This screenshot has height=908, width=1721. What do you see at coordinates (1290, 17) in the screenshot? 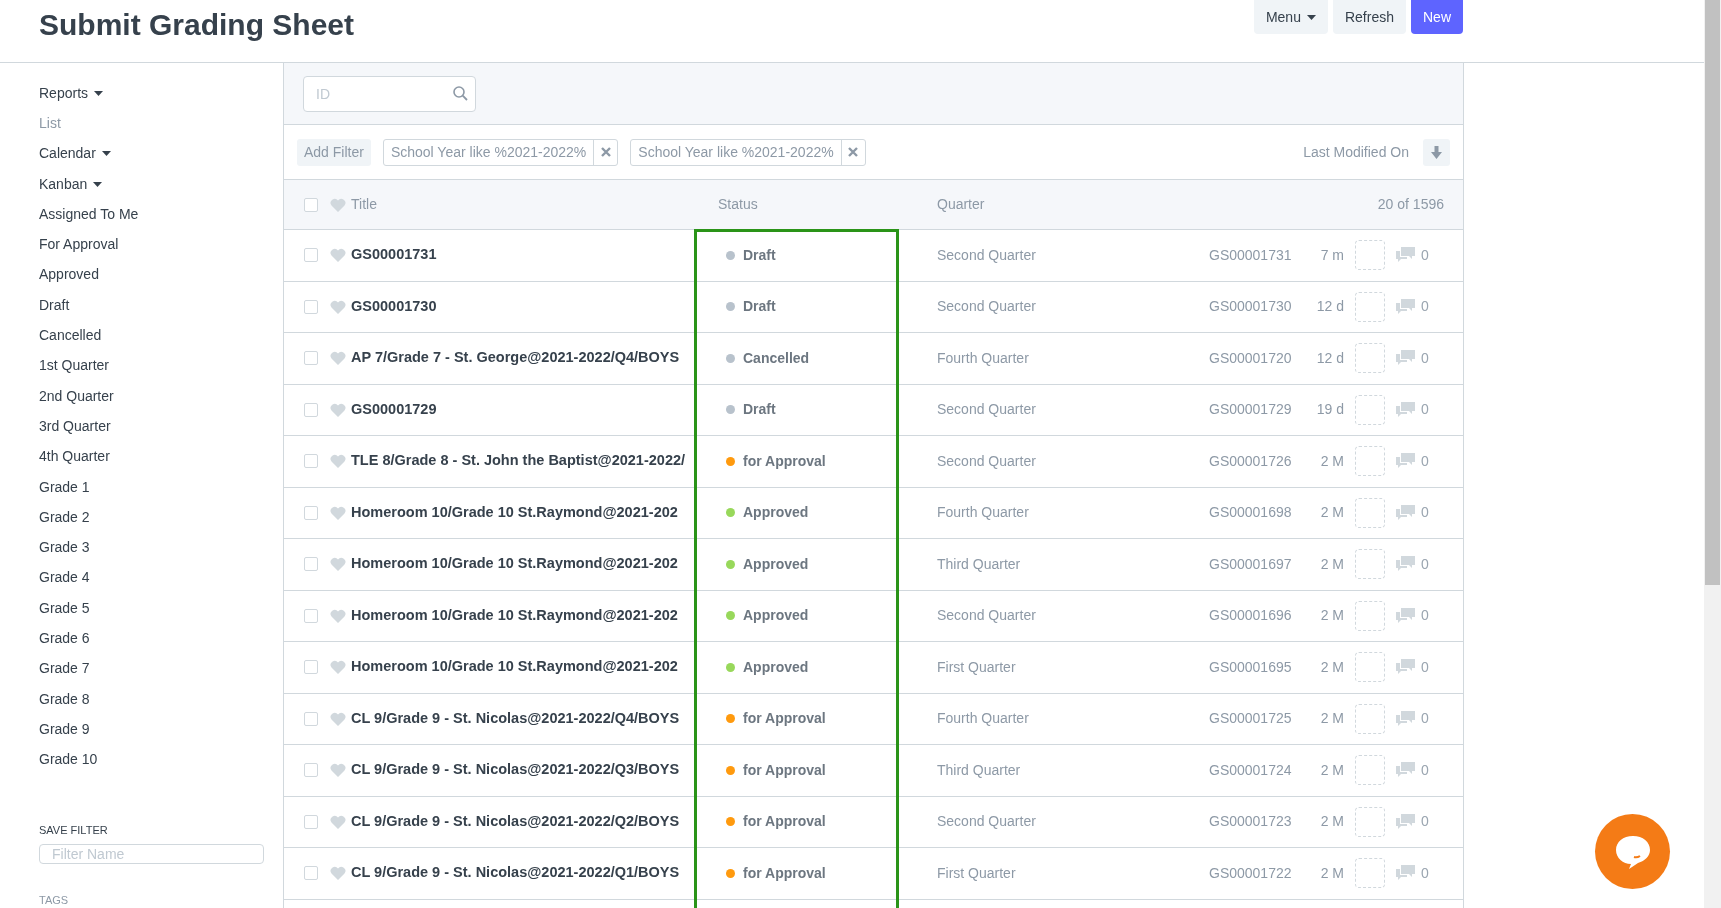
I see `menu-button: Menu` at bounding box center [1290, 17].